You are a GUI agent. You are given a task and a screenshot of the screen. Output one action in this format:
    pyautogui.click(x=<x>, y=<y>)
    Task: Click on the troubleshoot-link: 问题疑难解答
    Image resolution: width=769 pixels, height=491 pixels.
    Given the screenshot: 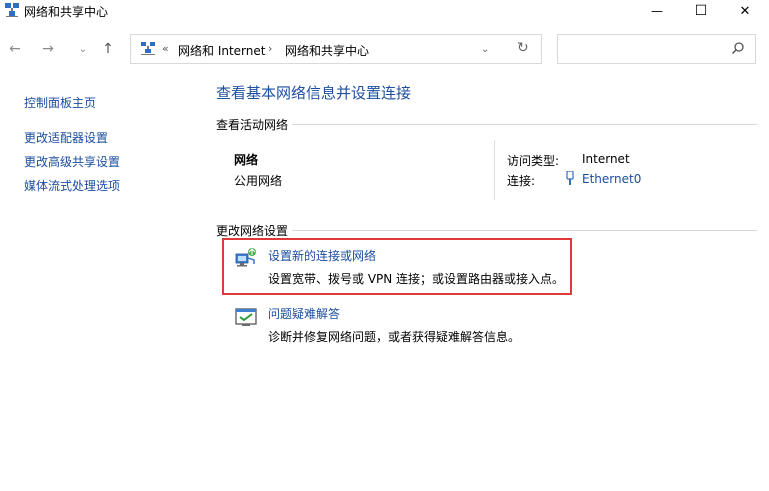 What is the action you would take?
    pyautogui.click(x=304, y=313)
    